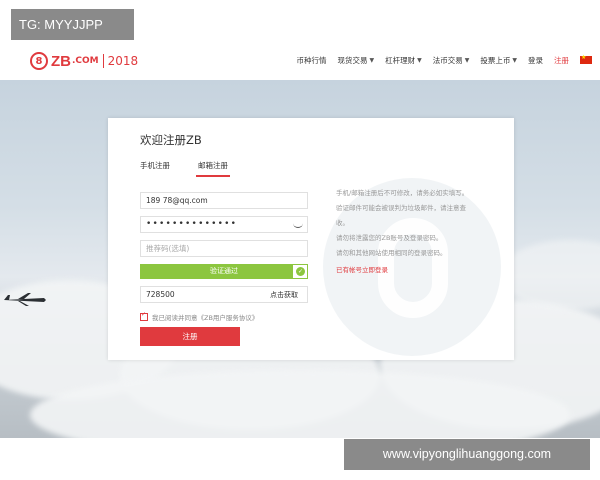 This screenshot has width=600, height=480. What do you see at coordinates (213, 168) in the screenshot?
I see `tab-email-register: 邮箱注册` at bounding box center [213, 168].